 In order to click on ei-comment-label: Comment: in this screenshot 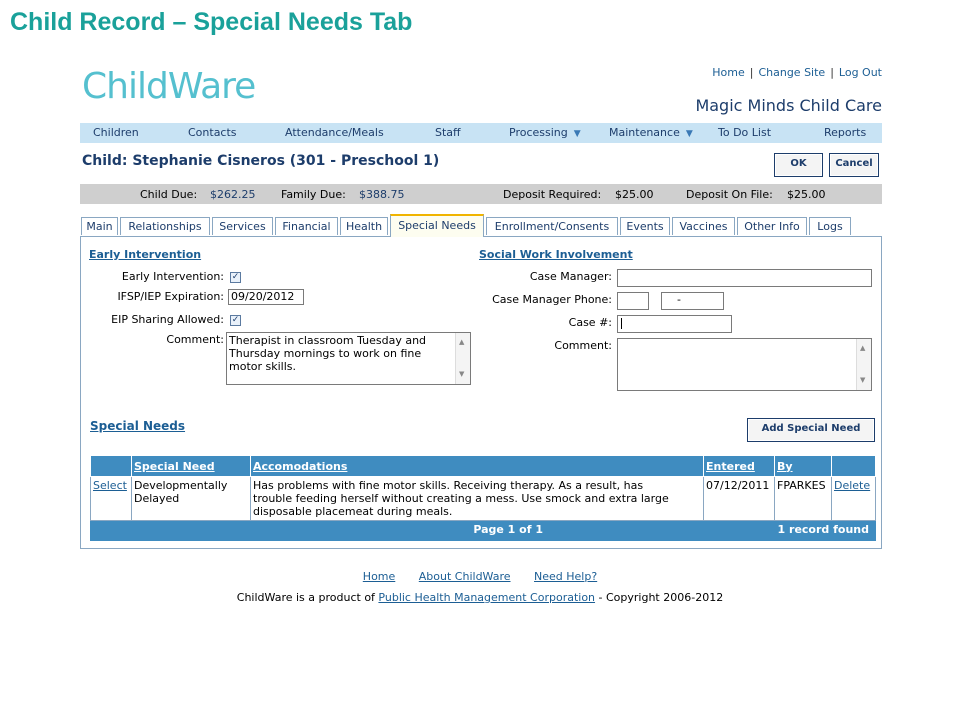, I will do `click(195, 339)`.